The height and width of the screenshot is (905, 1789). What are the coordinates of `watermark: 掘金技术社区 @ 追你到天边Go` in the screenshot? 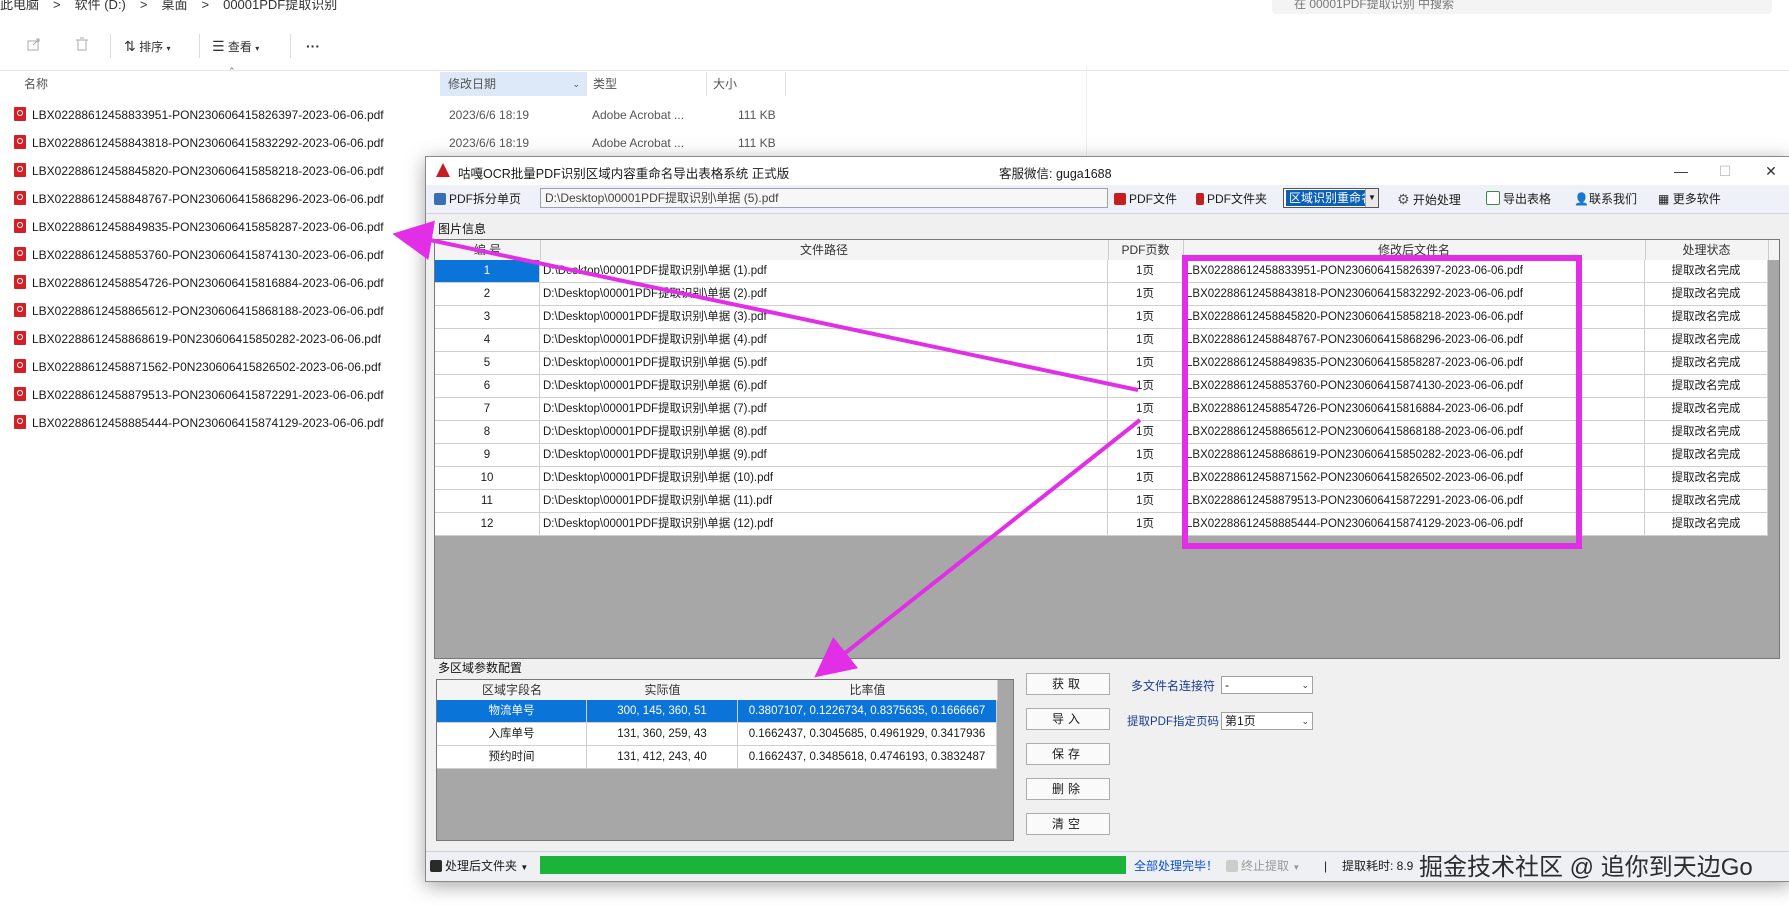 It's located at (1586, 867).